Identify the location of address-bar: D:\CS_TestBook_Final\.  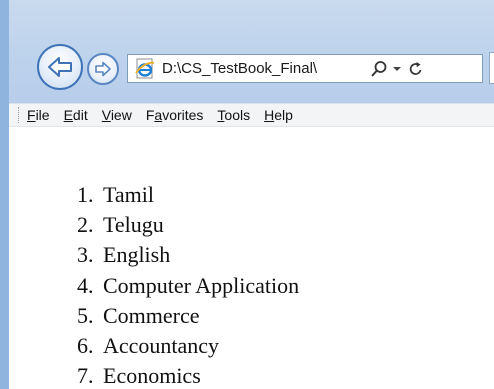
(305, 68).